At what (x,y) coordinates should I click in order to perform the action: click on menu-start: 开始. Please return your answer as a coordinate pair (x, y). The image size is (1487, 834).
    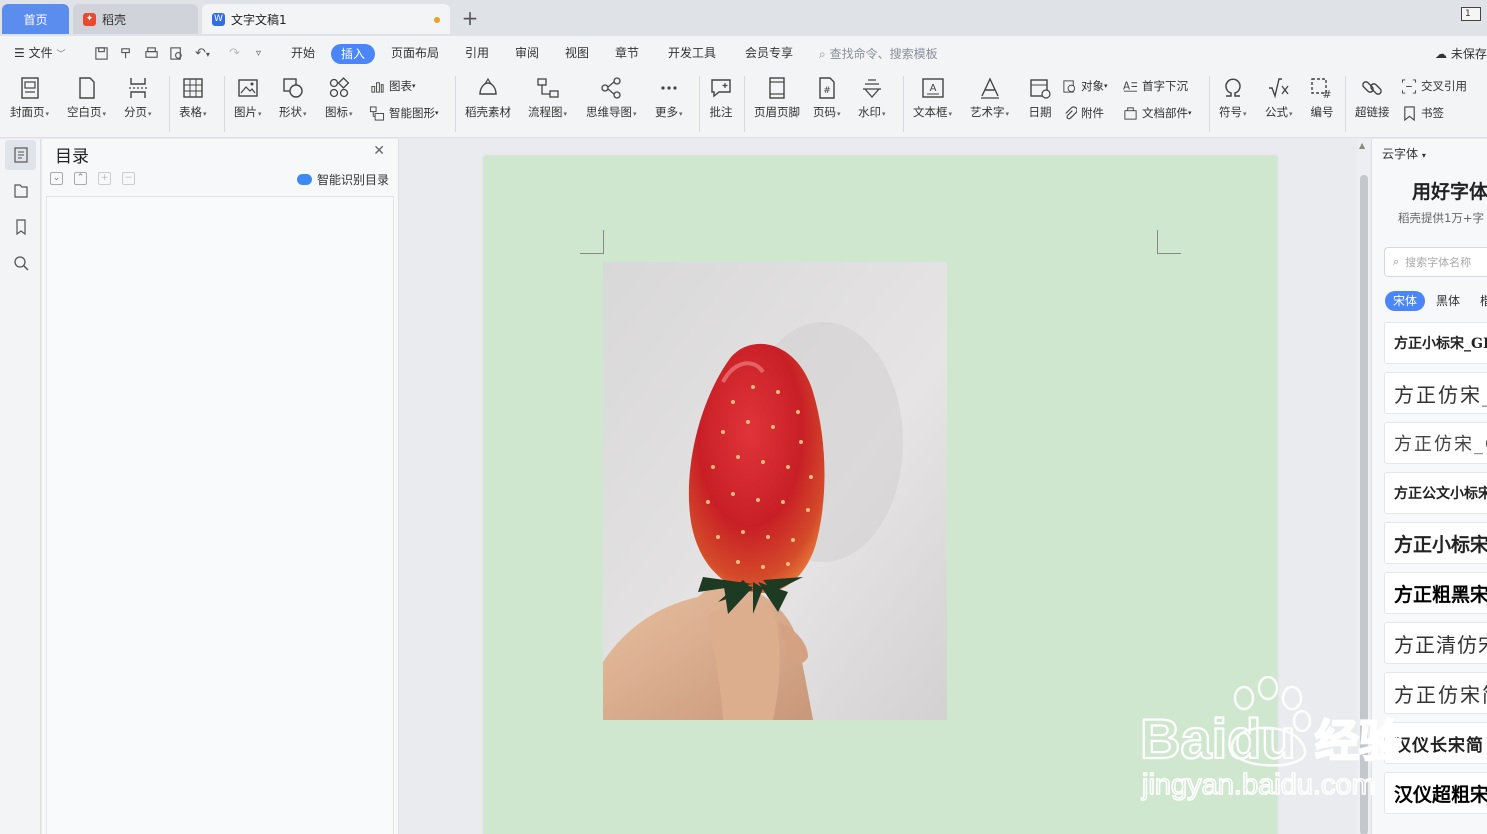
    Looking at the image, I should click on (303, 52).